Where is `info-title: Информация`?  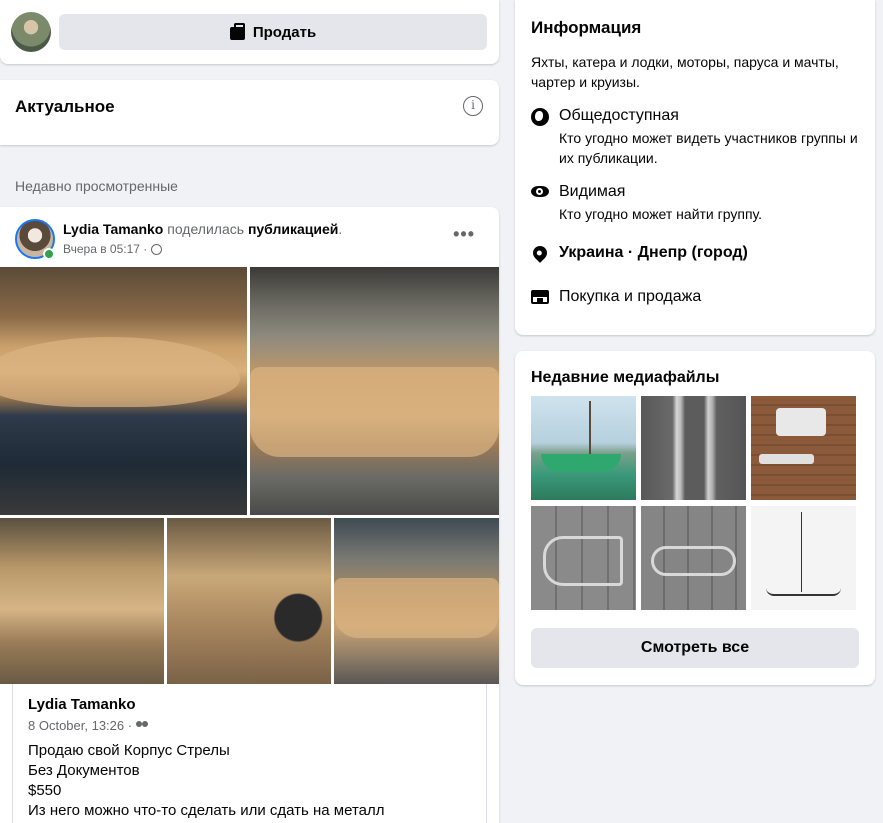 info-title: Информация is located at coordinates (586, 27).